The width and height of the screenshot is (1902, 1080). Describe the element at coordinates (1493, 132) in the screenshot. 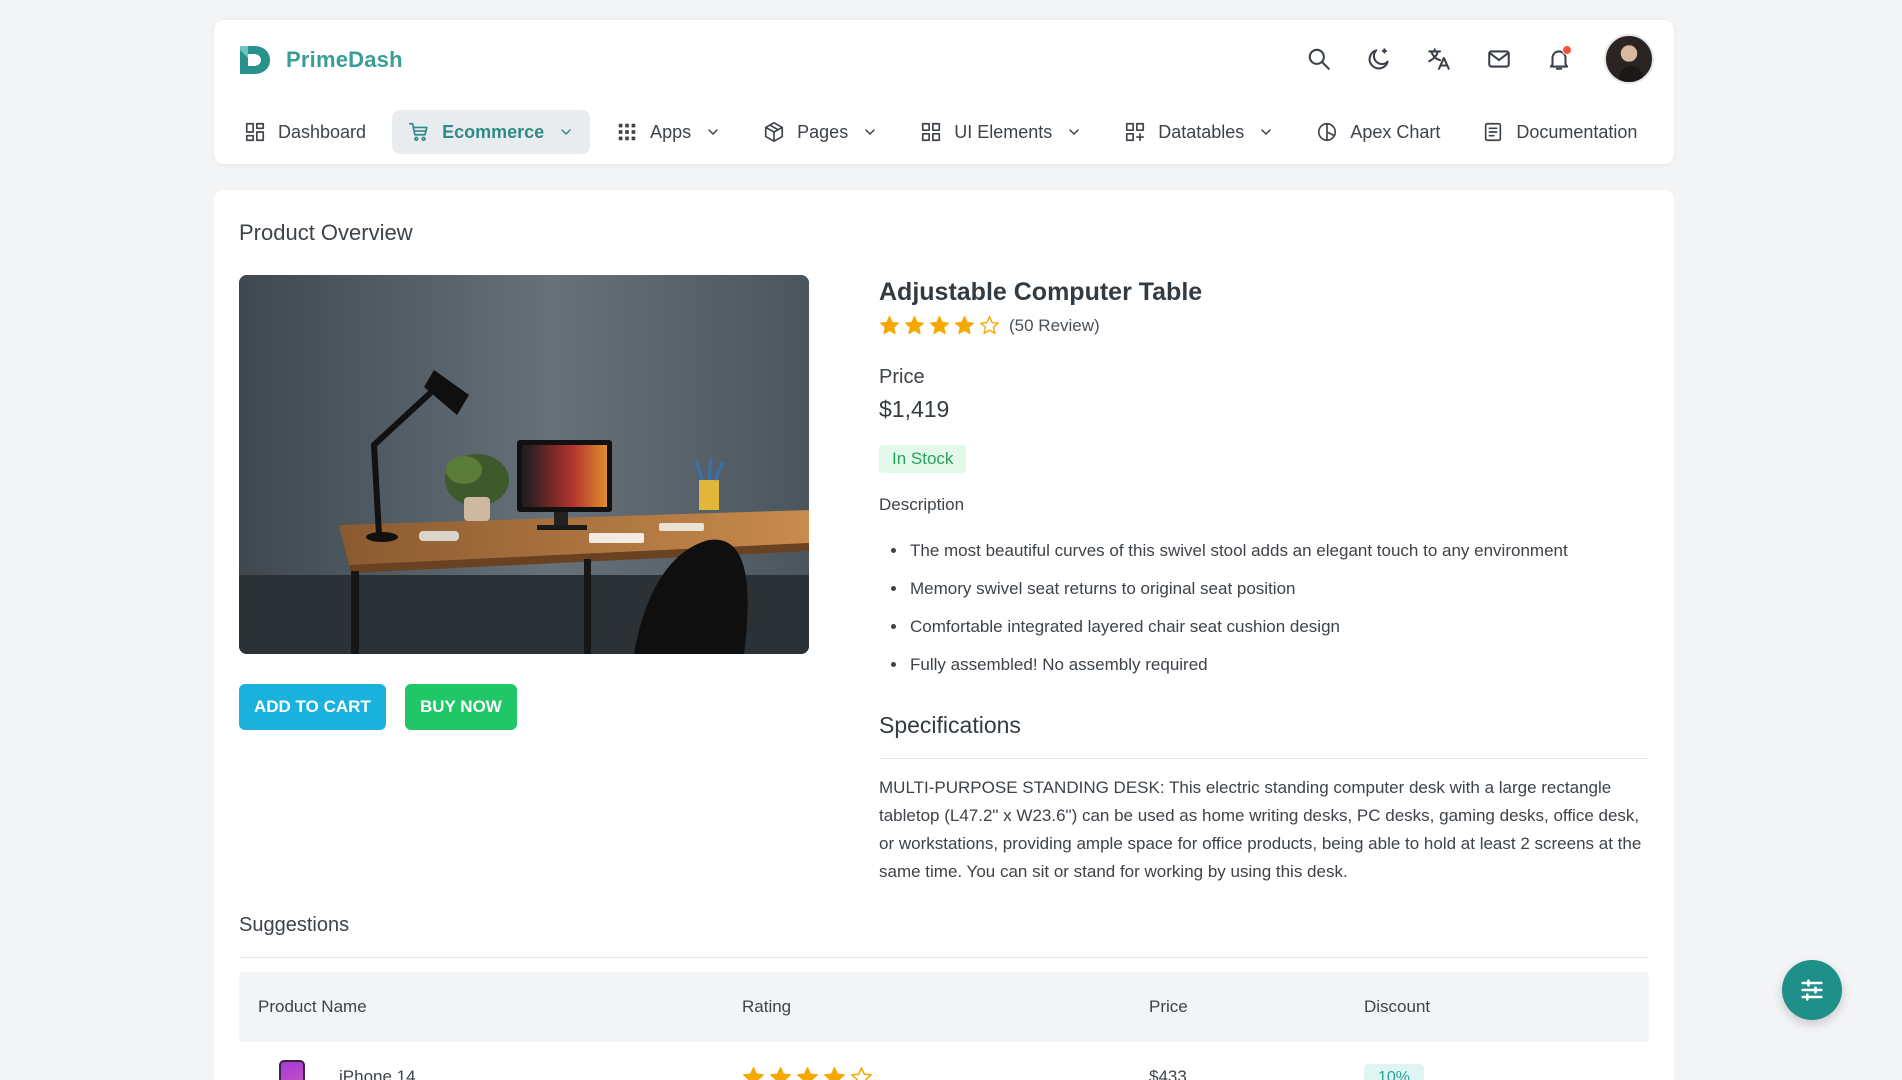

I see `document-icon` at that location.